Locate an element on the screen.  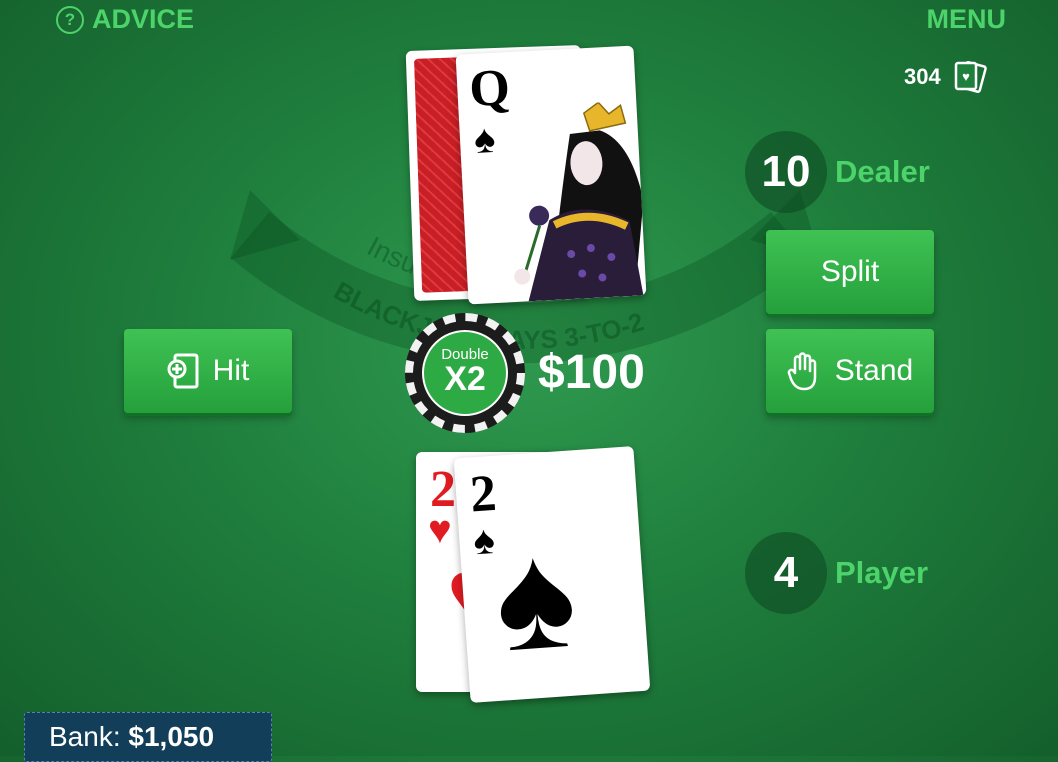
deck-count: 304 ♥ is located at coordinates (946, 77).